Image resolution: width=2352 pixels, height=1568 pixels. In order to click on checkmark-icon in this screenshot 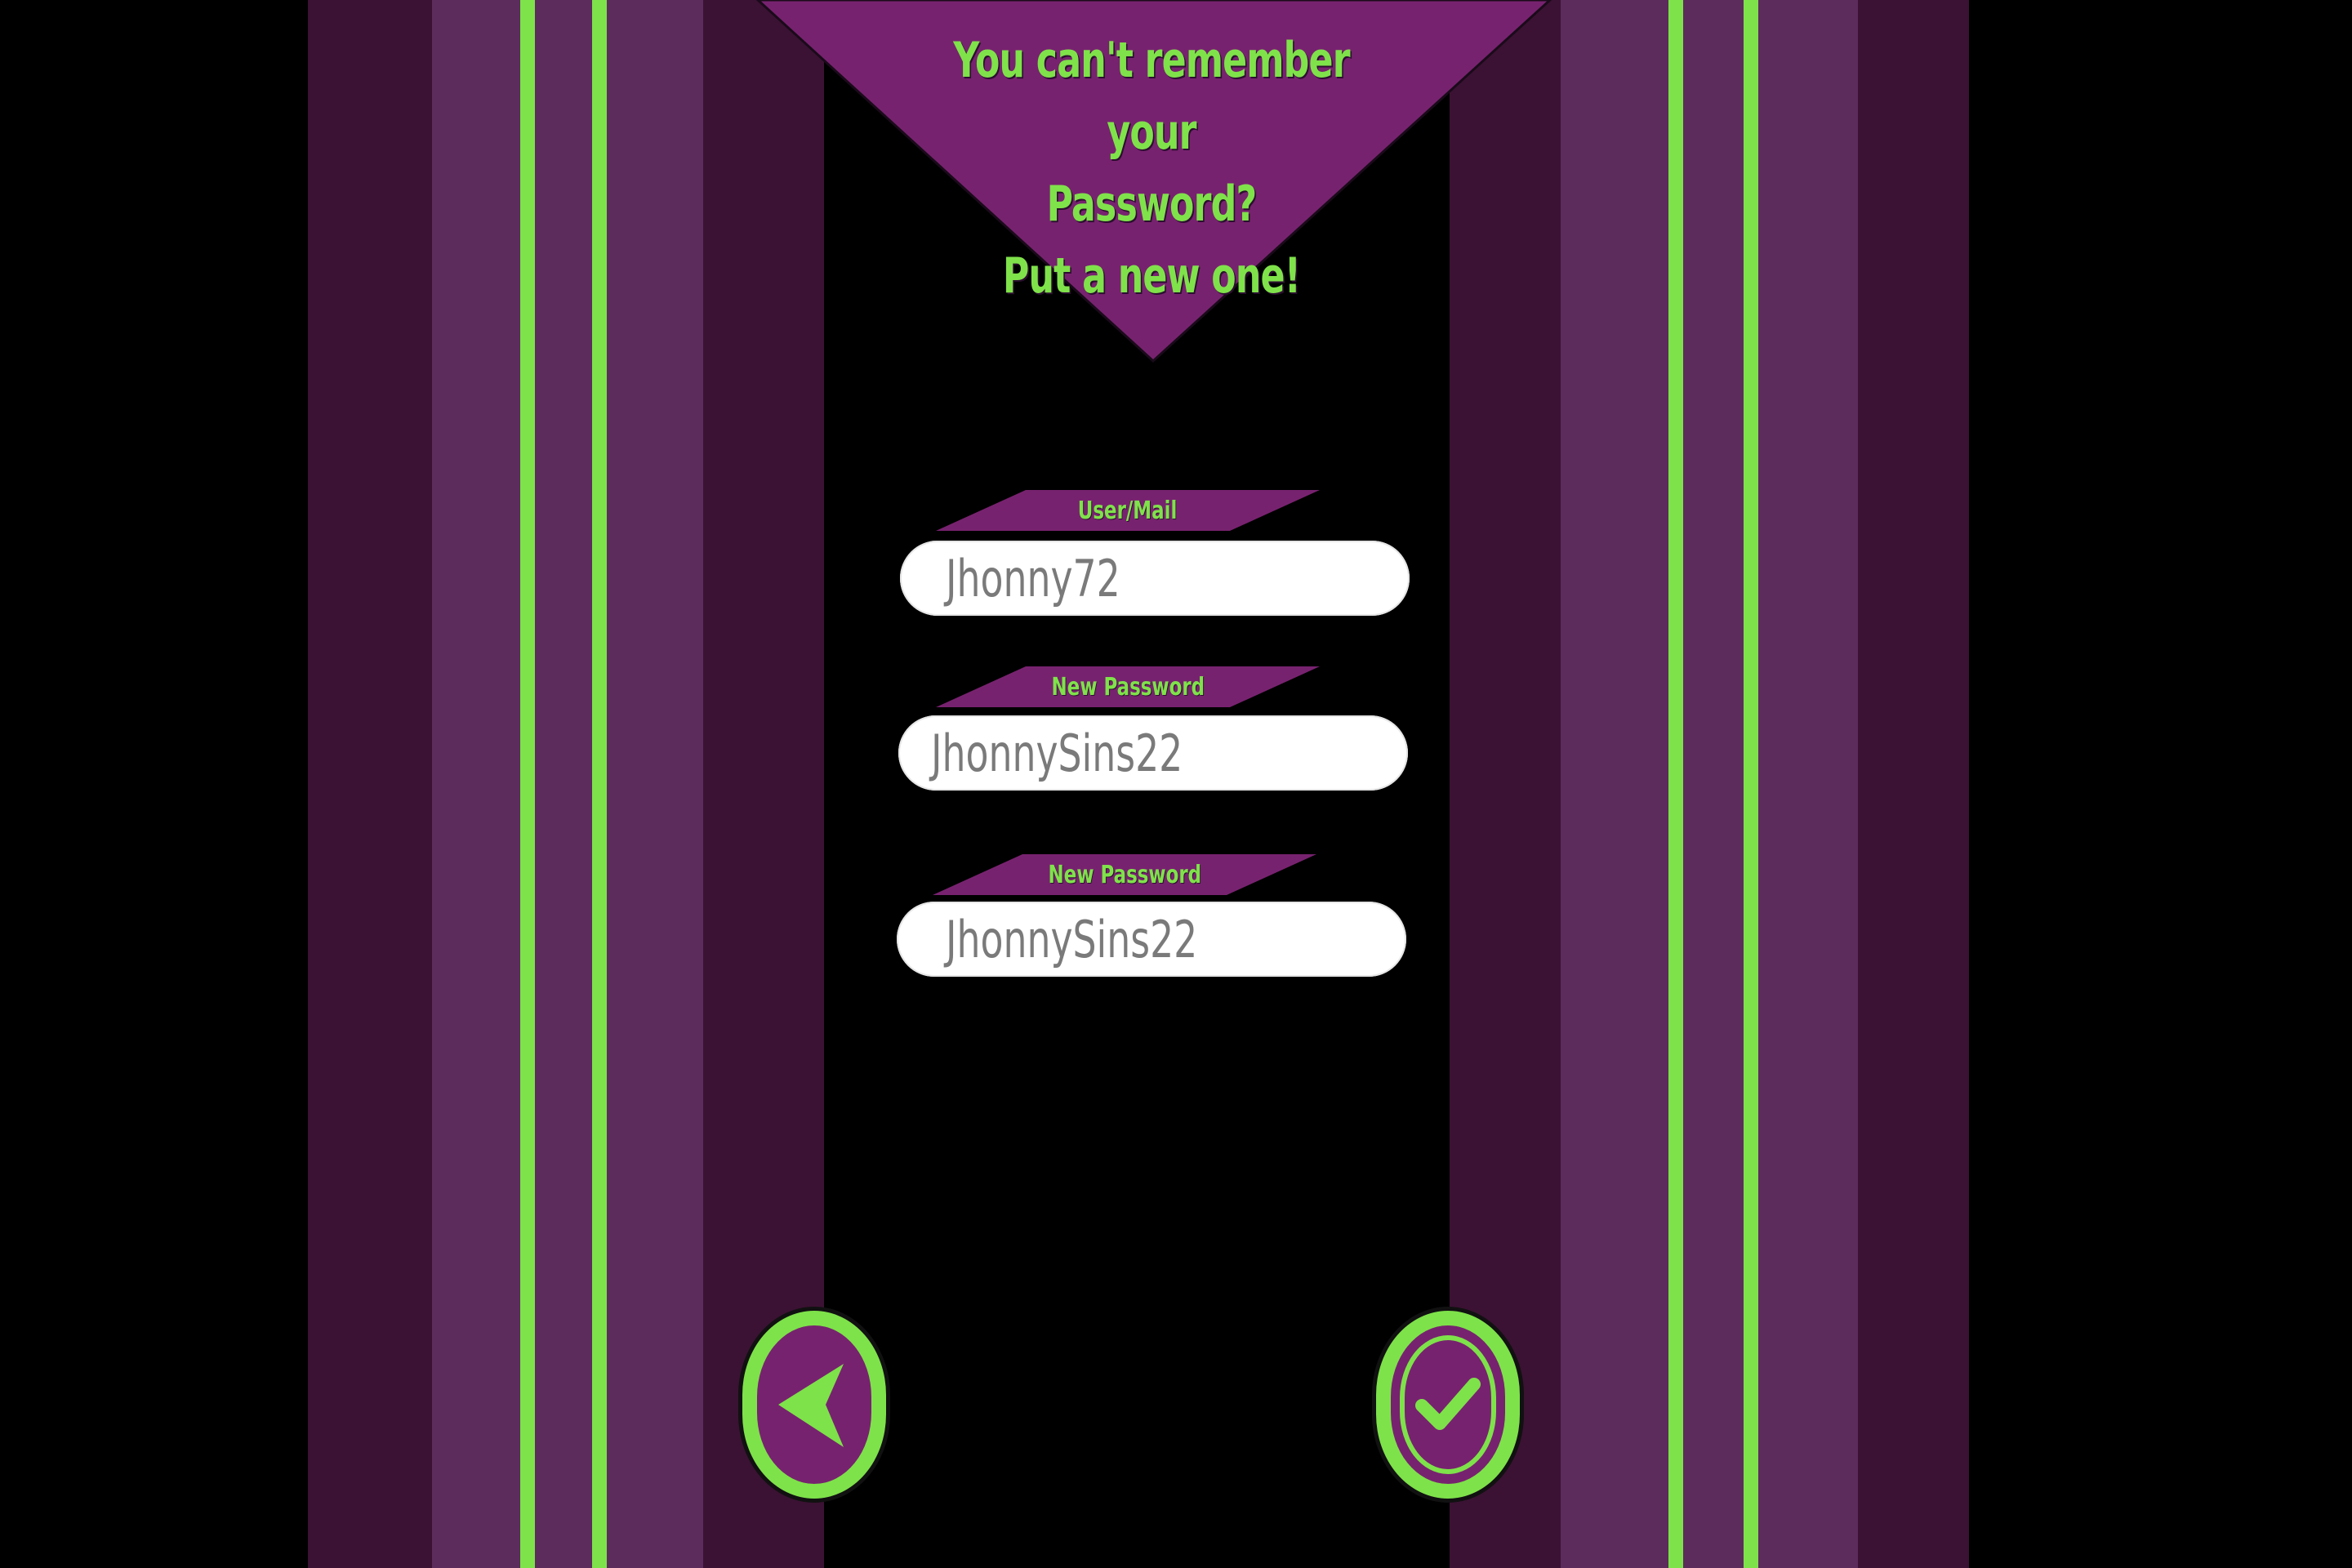, I will do `click(1448, 1404)`.